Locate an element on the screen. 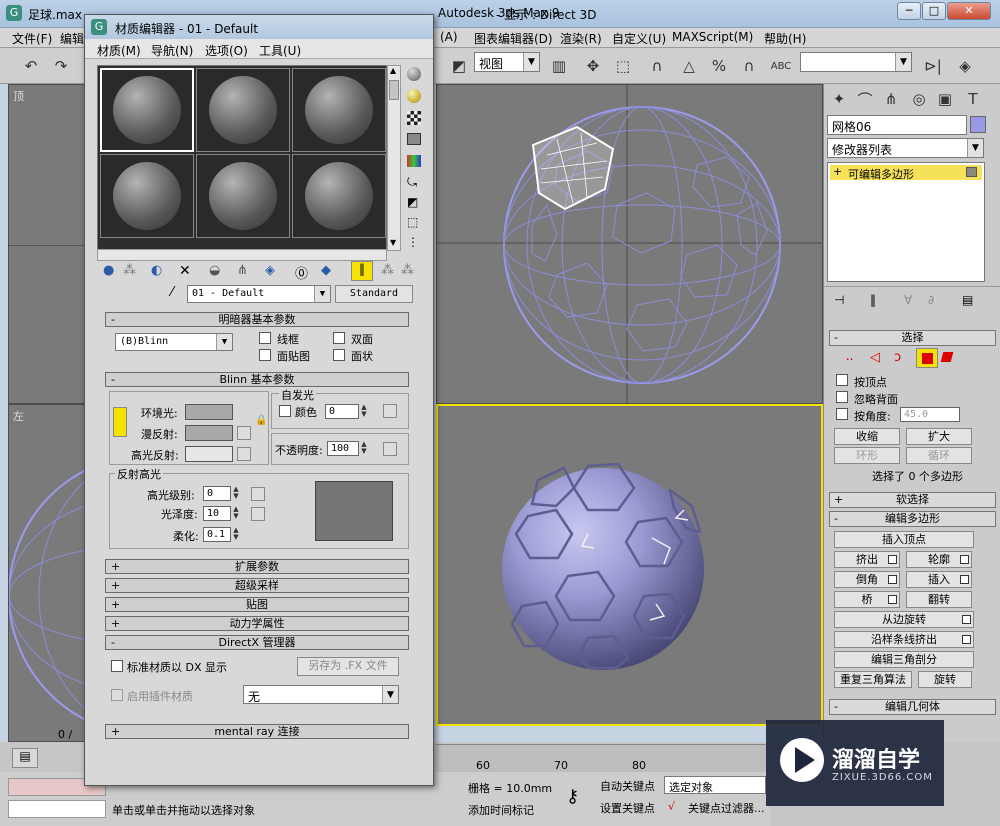 This screenshot has width=1000, height=826. uv-tiling-icon is located at coordinates (414, 139).